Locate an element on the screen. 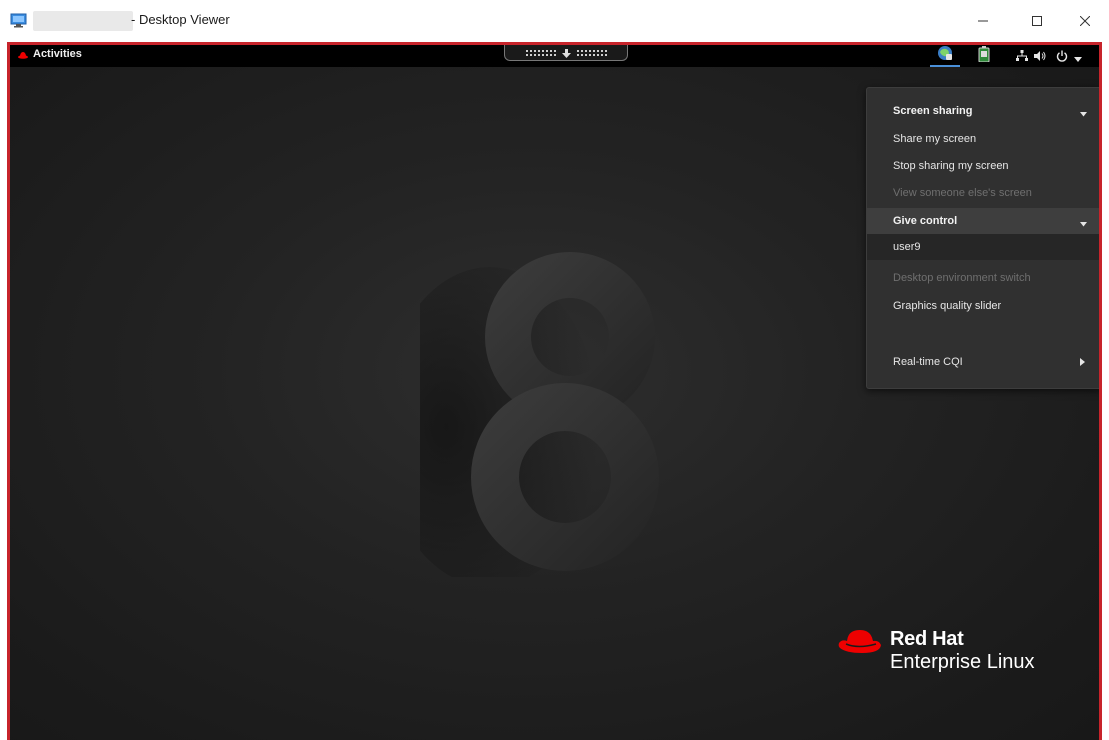  maximize-button is located at coordinates (1037, 20).